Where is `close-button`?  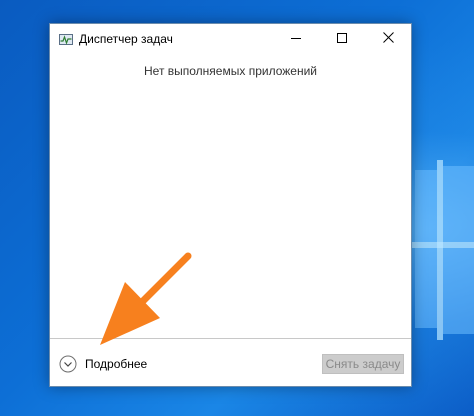
close-button is located at coordinates (388, 39).